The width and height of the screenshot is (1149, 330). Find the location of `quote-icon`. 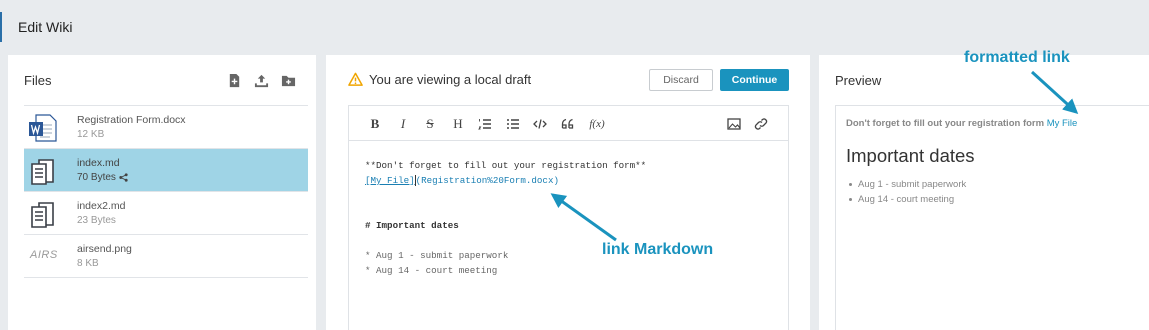

quote-icon is located at coordinates (568, 124).